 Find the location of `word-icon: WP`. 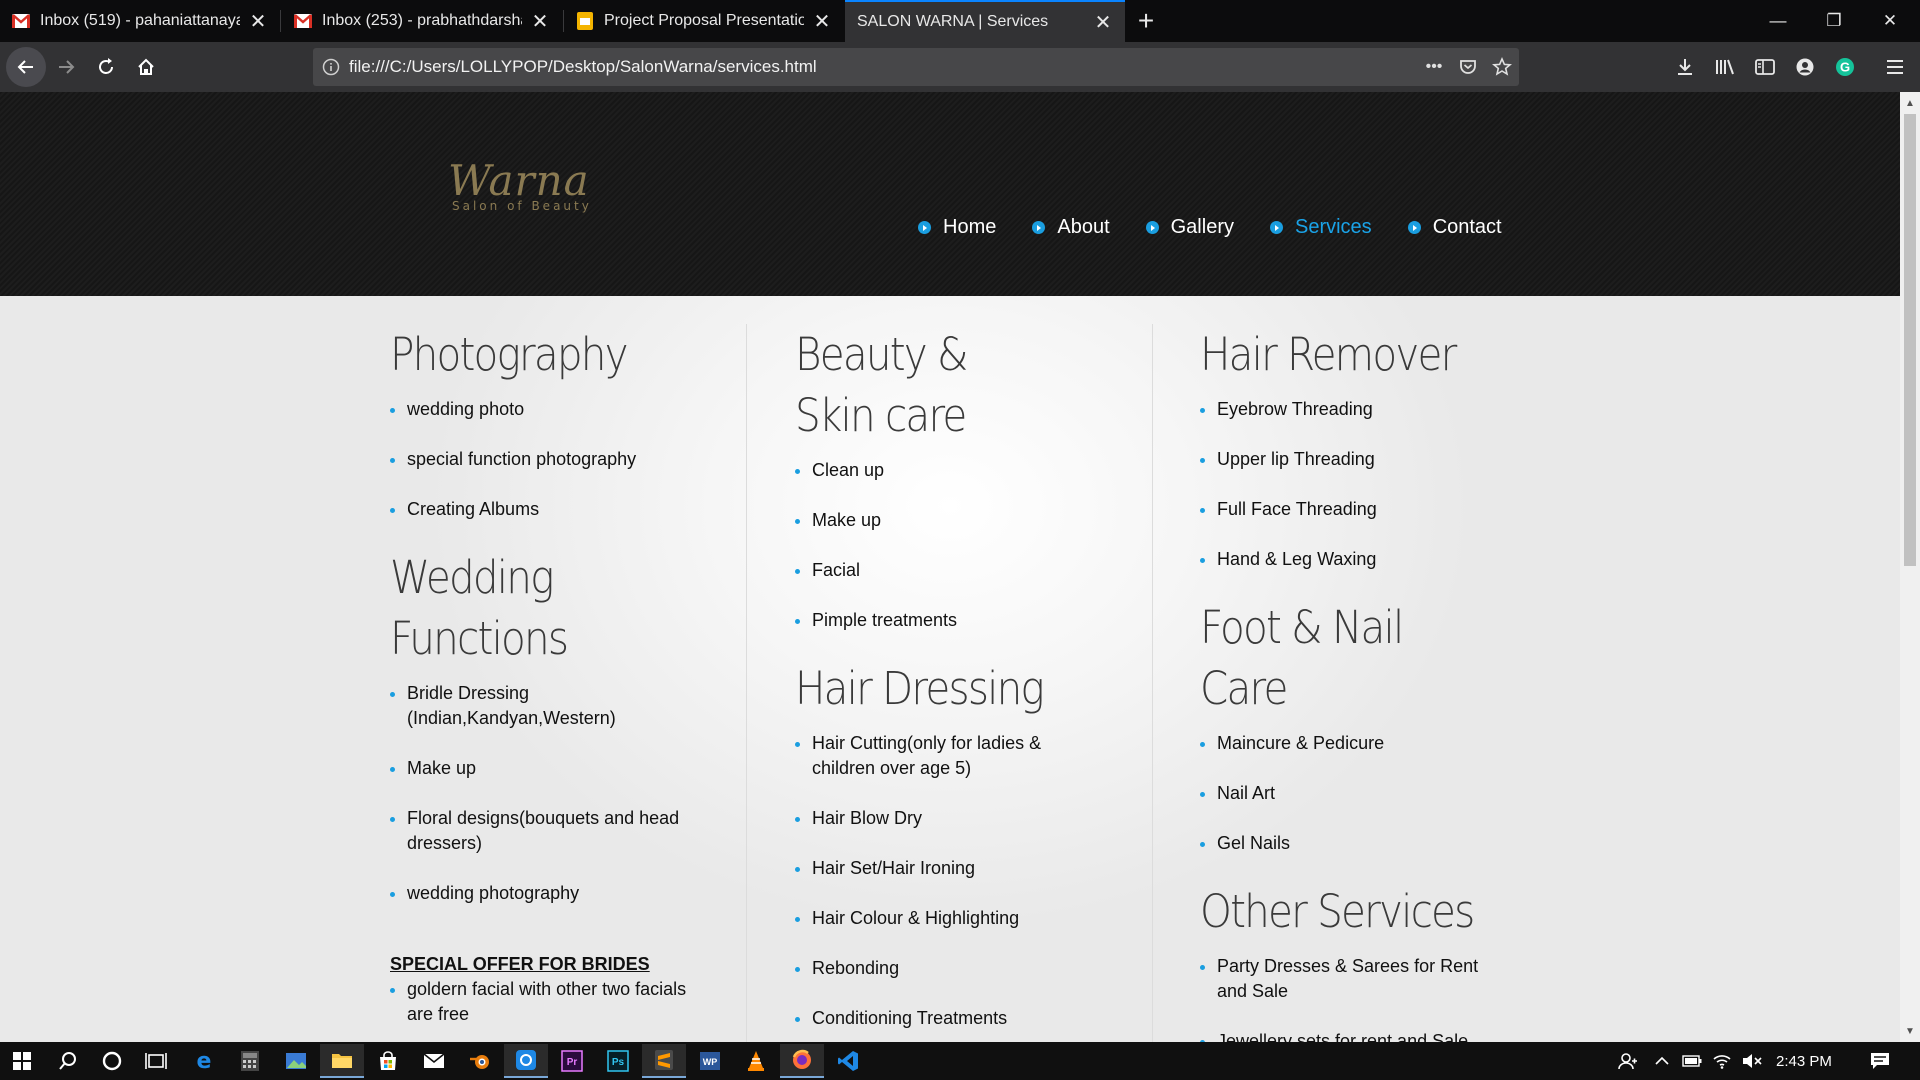

word-icon: WP is located at coordinates (710, 1061).